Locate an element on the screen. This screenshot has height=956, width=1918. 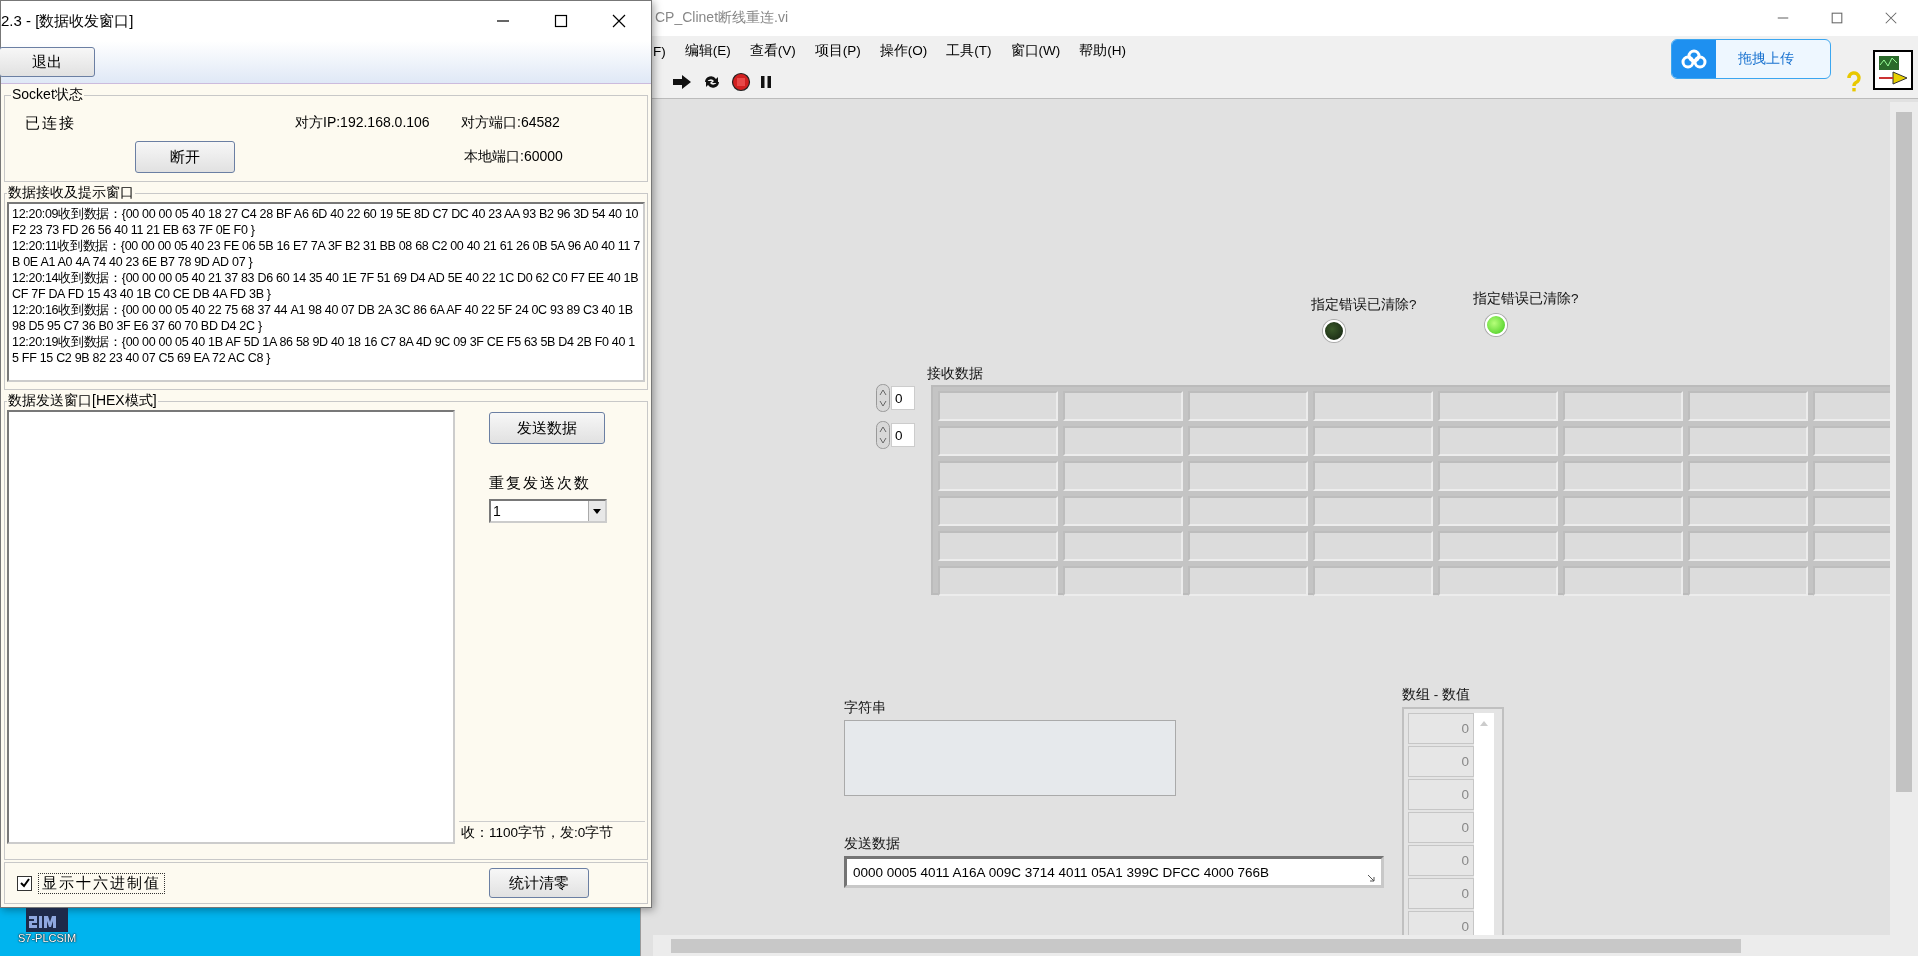
byte-counter: 收：1100字节，发:0字节 is located at coordinates (552, 832).